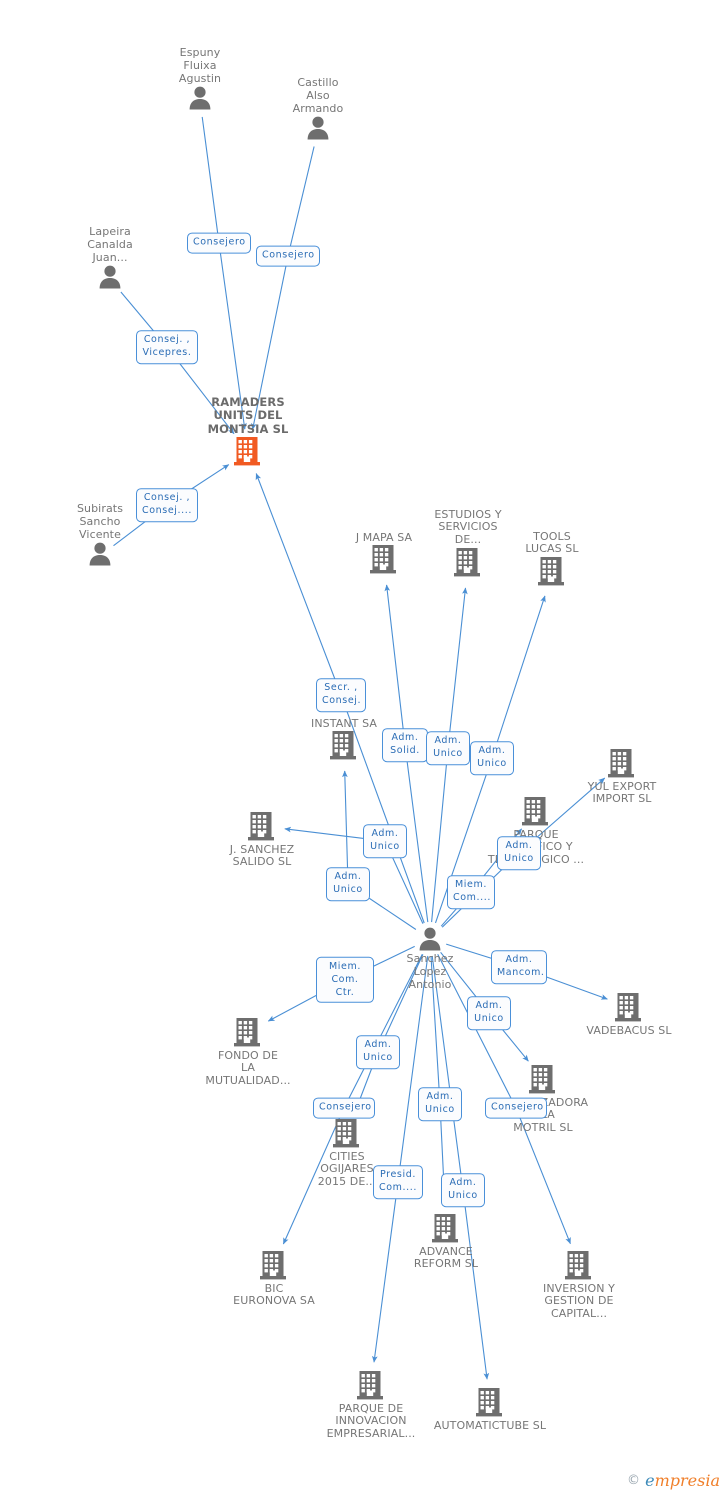 The image size is (728, 1500). I want to click on empresia-watermark: © empresia, so click(673, 1480).